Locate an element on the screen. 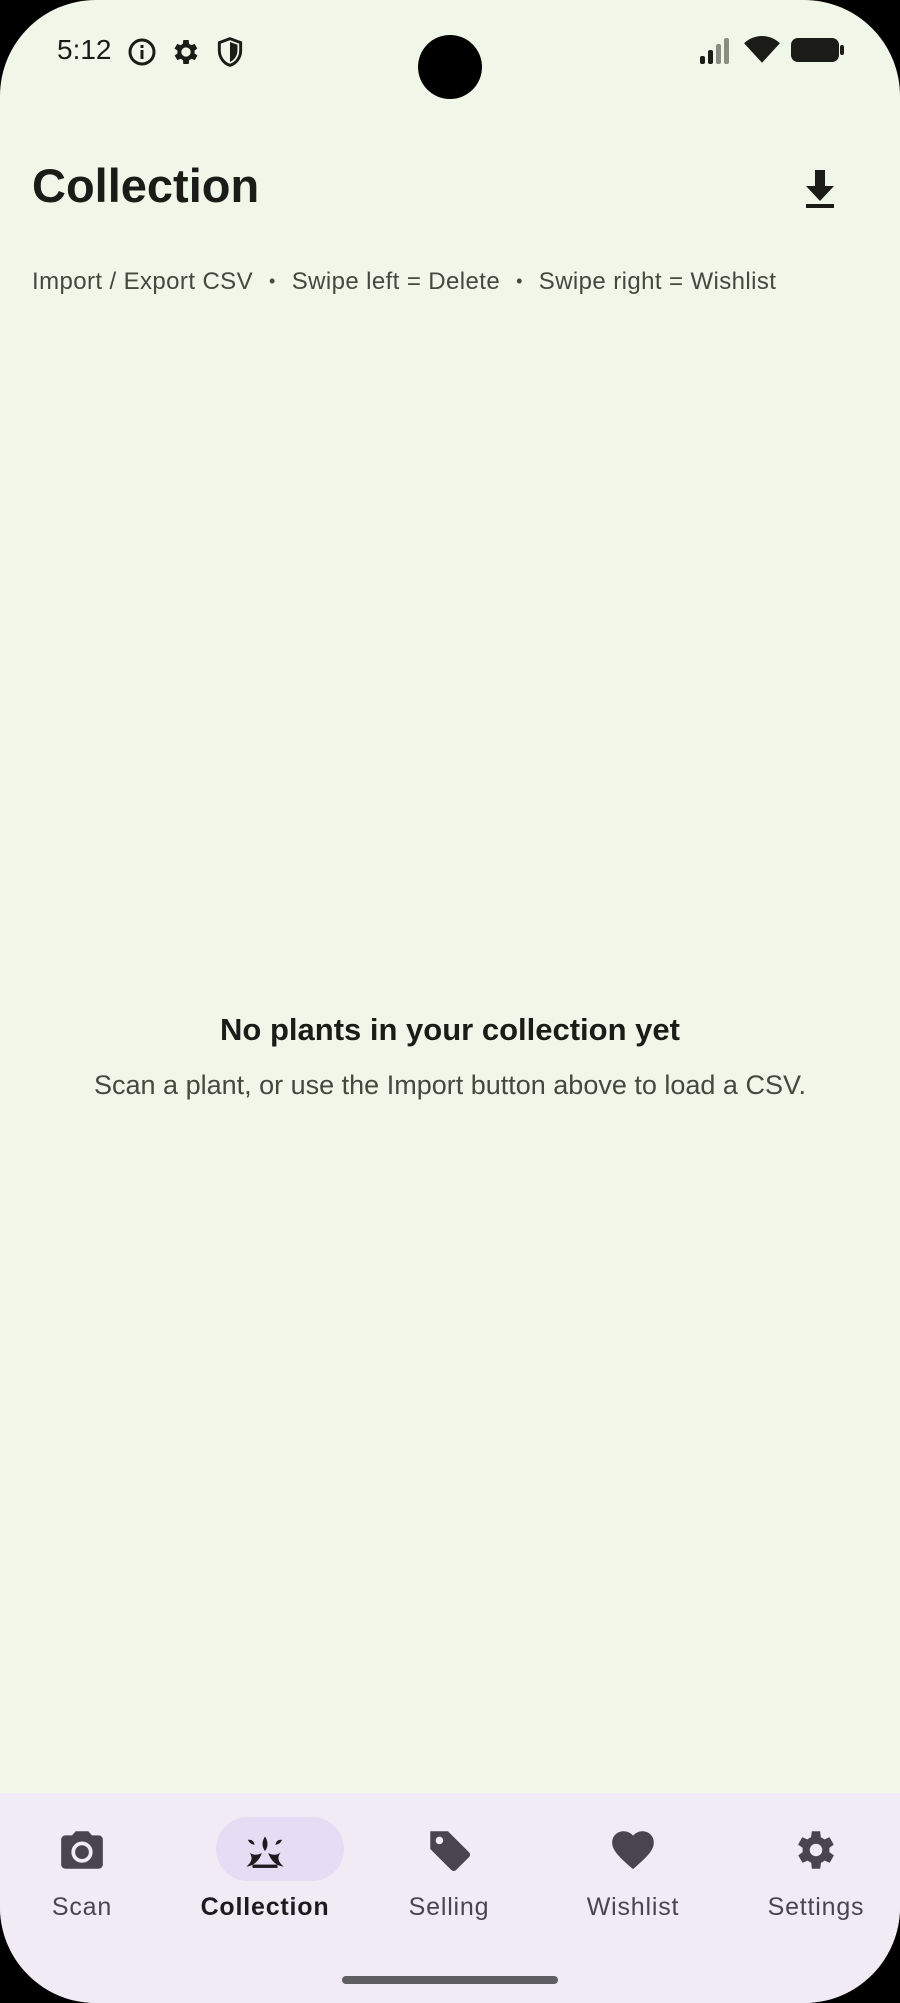 The image size is (900, 2003). nav-label-wishlist: Wishlist is located at coordinates (633, 1907).